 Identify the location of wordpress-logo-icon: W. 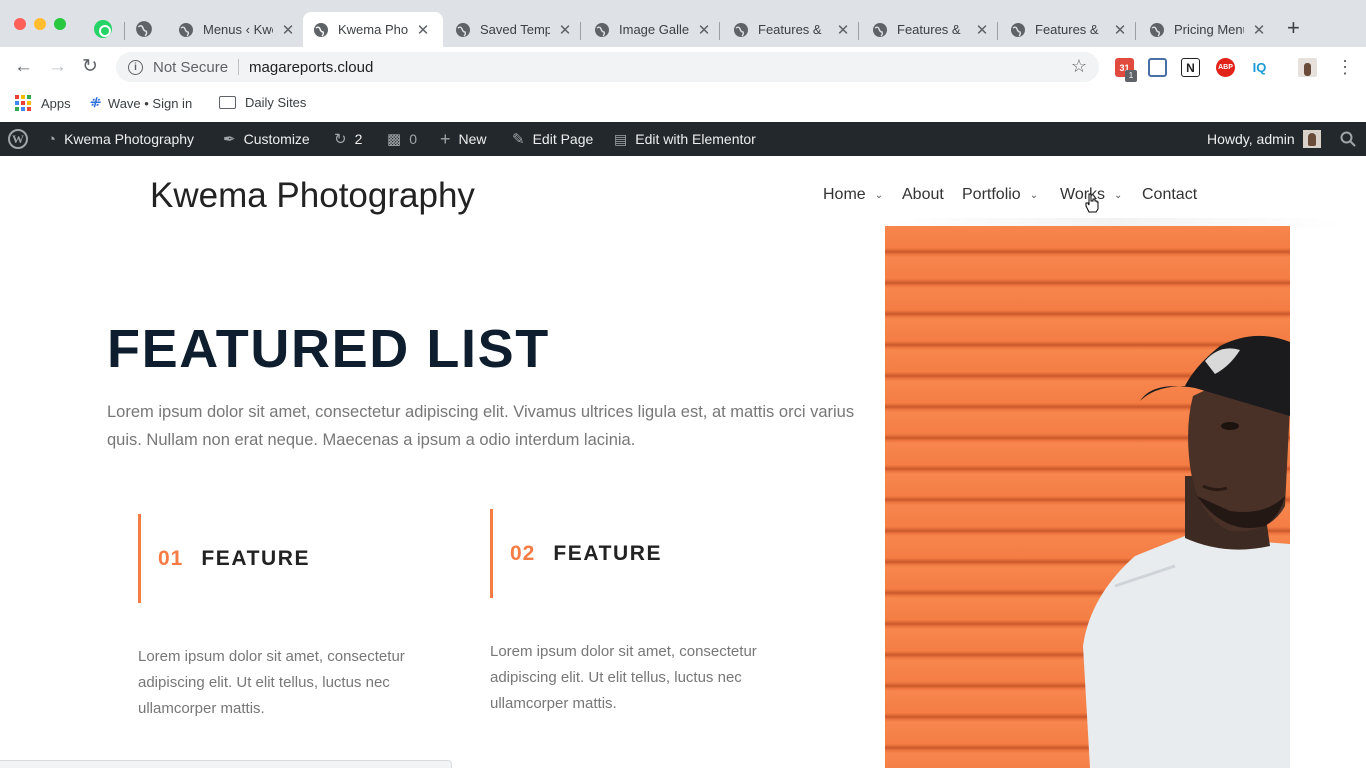
(18, 139).